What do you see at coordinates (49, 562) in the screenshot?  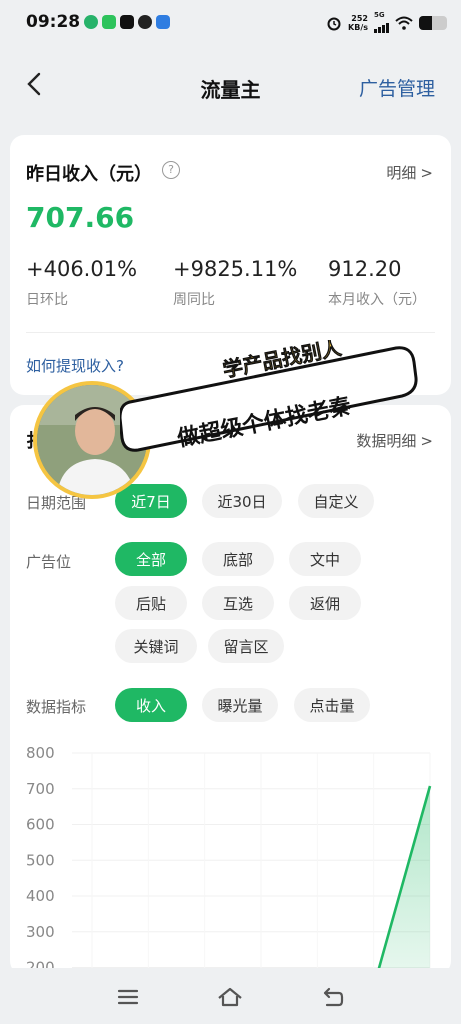 I see `ad-slot-label: 广告位` at bounding box center [49, 562].